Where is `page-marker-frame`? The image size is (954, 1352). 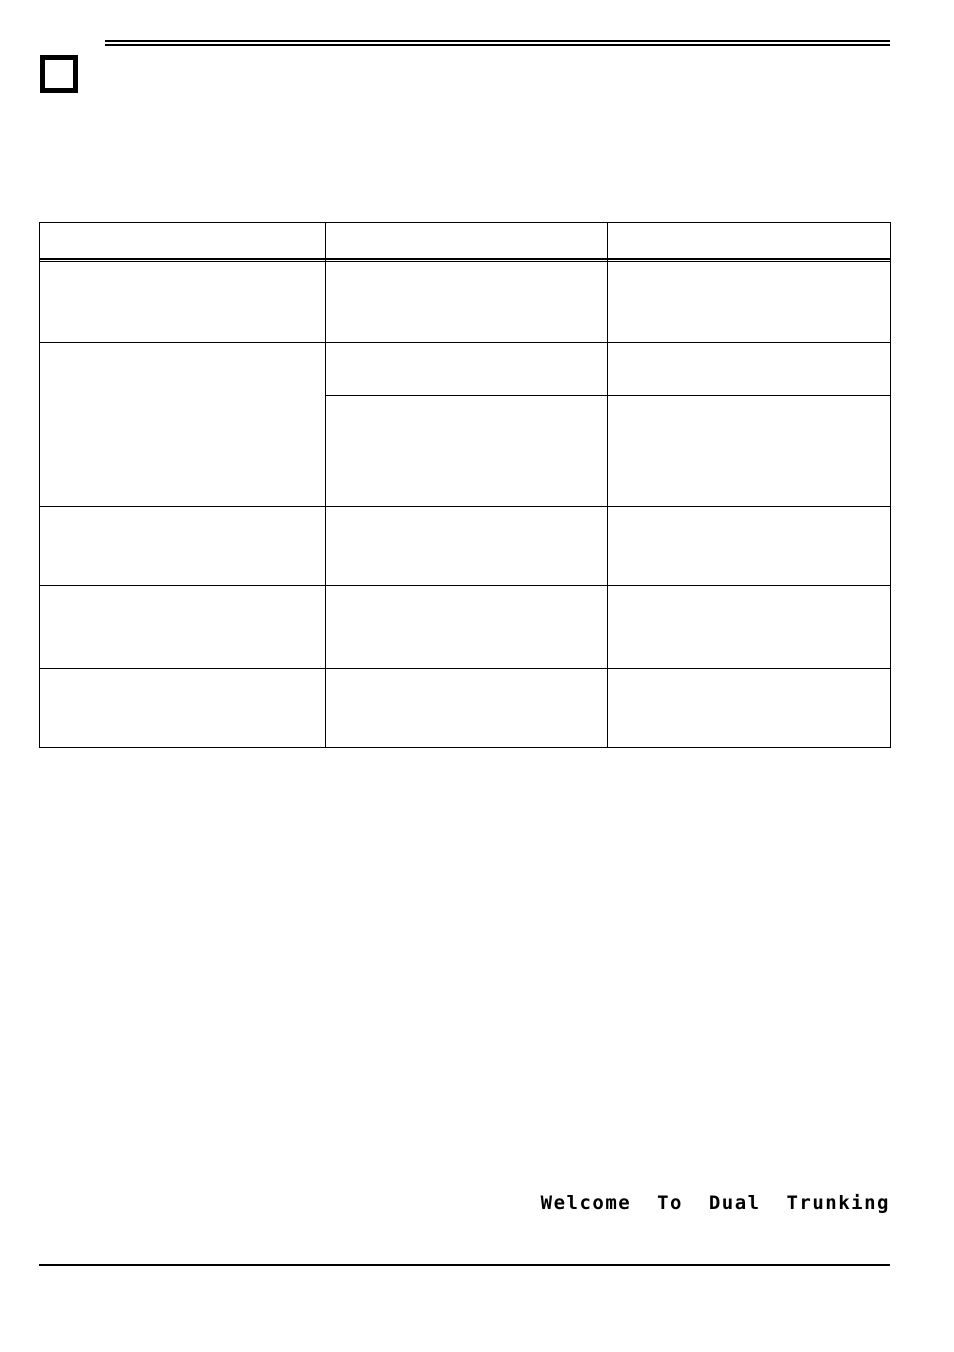
page-marker-frame is located at coordinates (59, 74).